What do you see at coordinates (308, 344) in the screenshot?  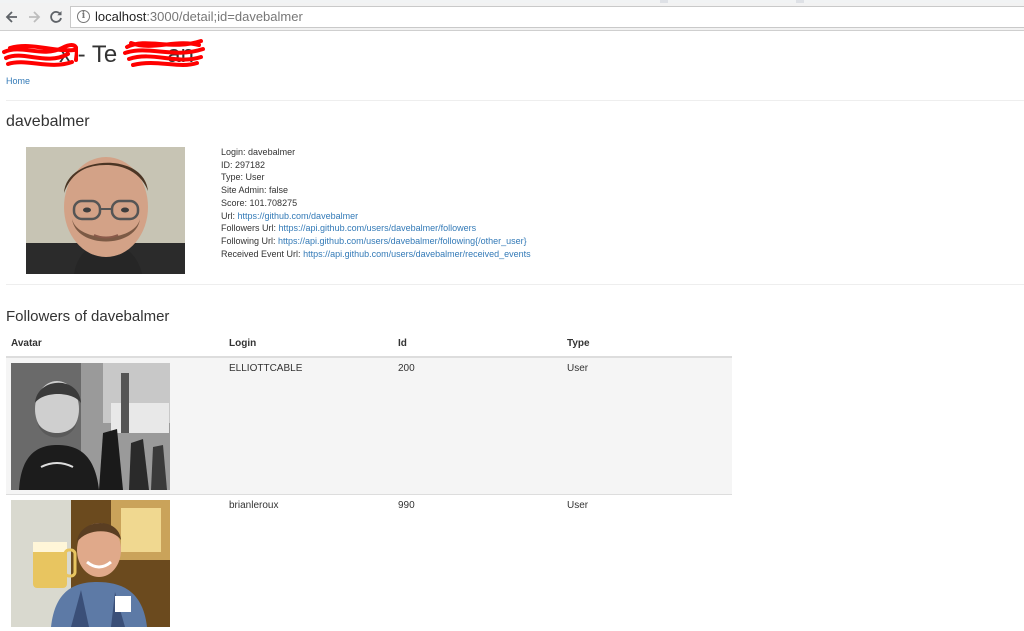 I see `column-header-login: Login` at bounding box center [308, 344].